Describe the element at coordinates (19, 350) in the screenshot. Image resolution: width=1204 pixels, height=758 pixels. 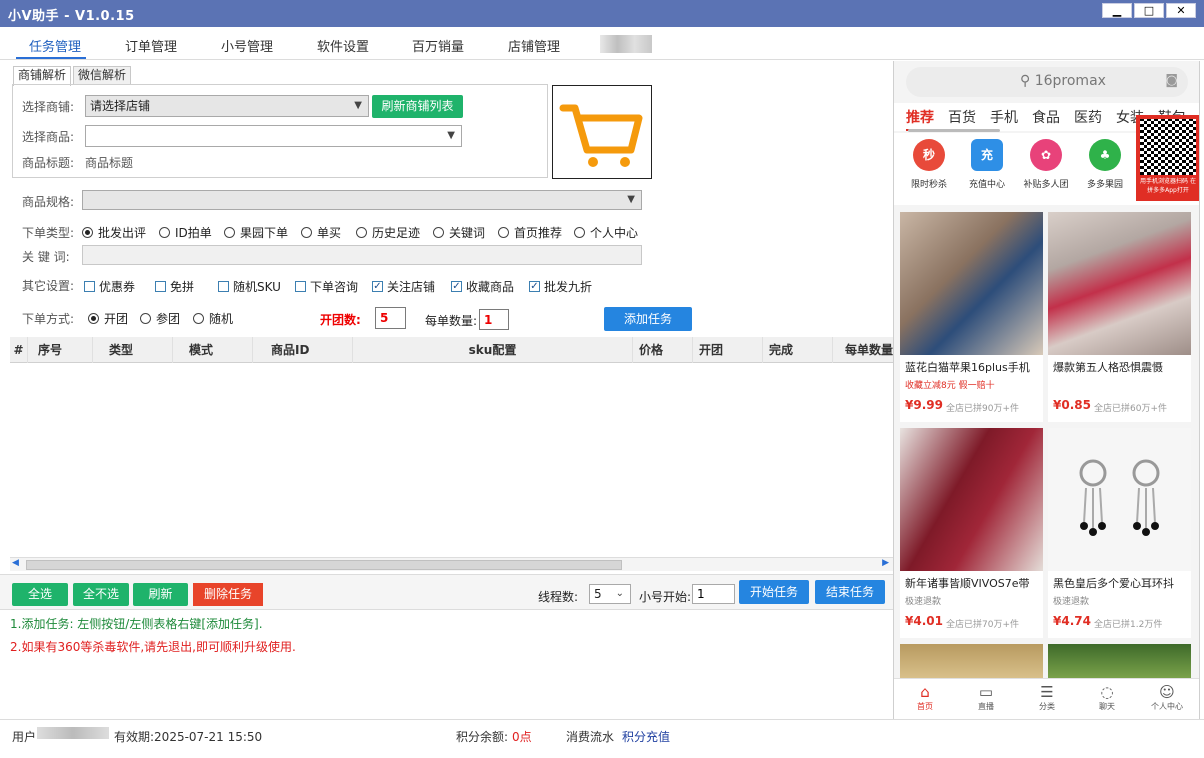
I see `column-header: #` at that location.